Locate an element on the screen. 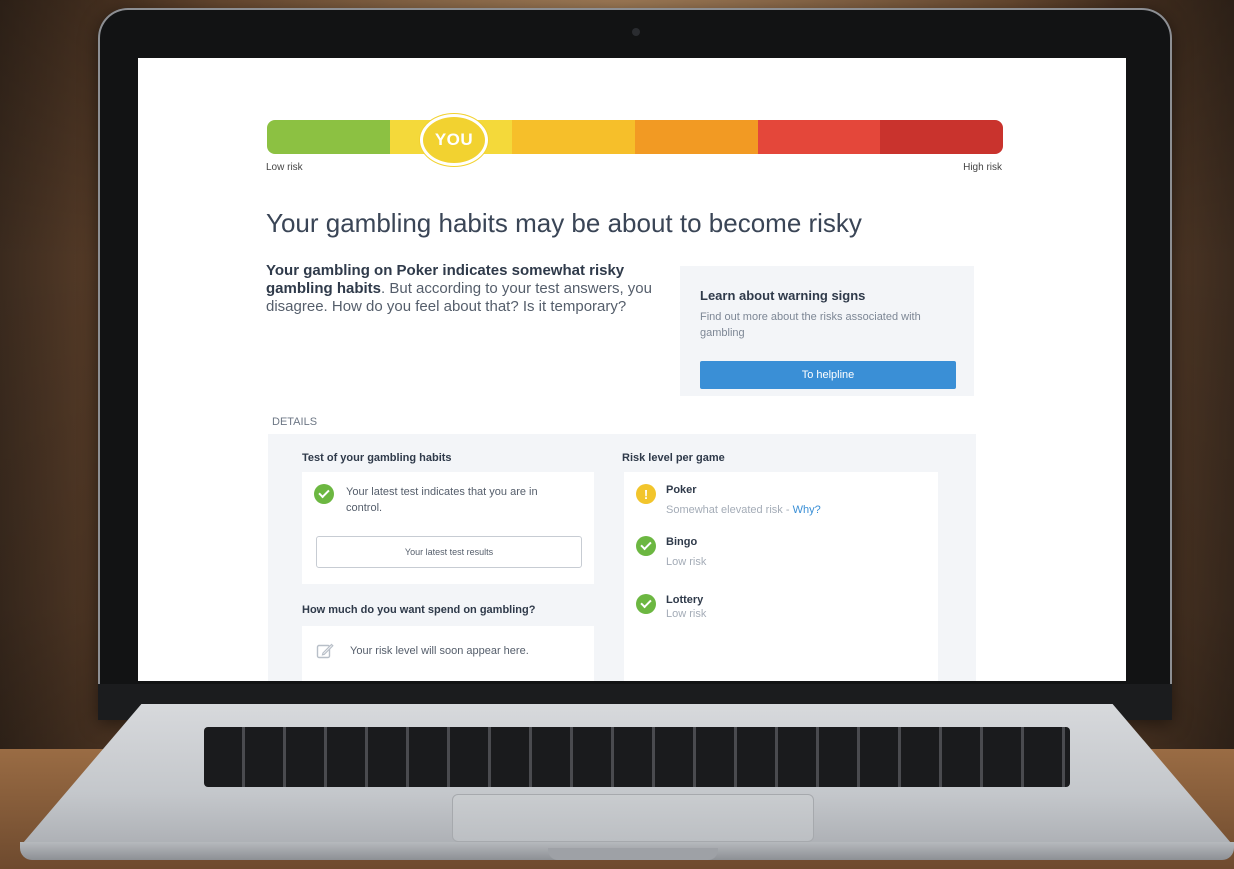 This screenshot has height=869, width=1234. edit-icon is located at coordinates (325, 651).